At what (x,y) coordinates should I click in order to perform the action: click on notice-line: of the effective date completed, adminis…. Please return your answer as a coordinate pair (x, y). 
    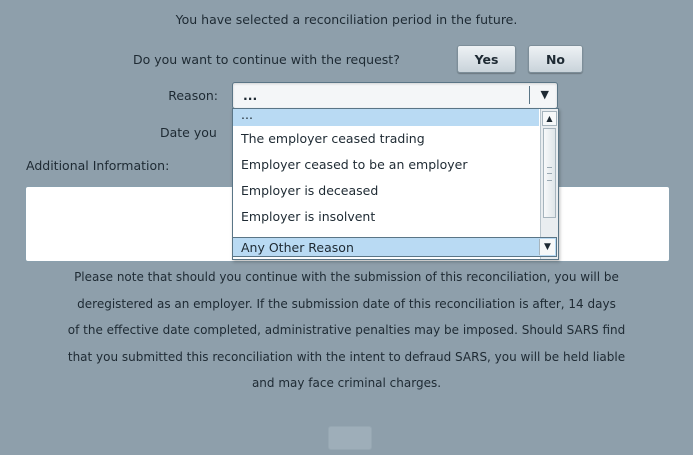
    Looking at the image, I should click on (346, 330).